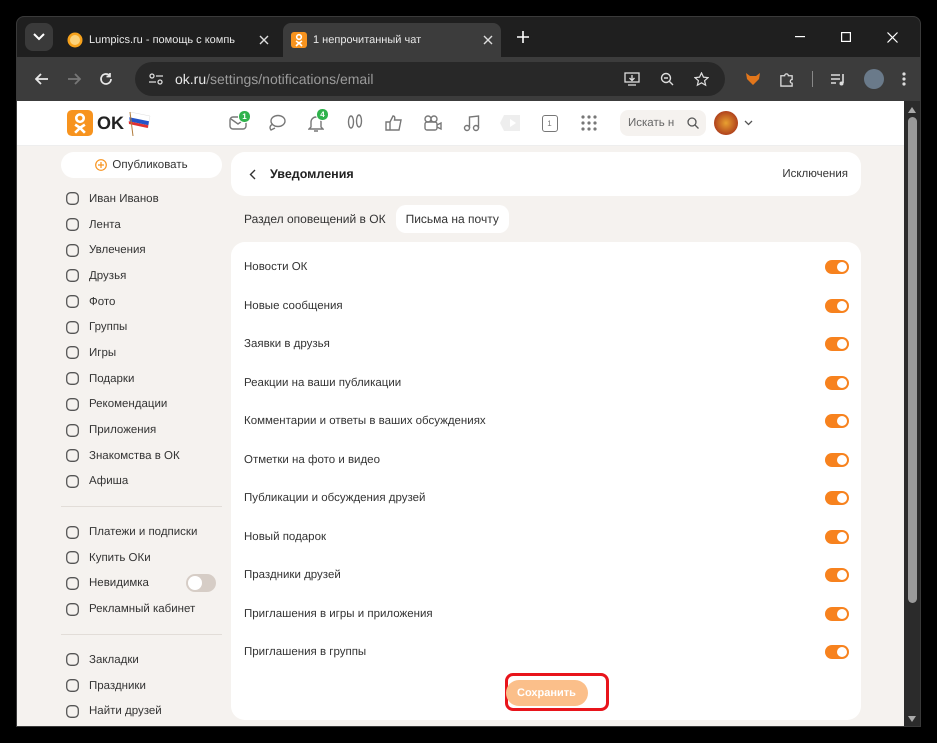 Image resolution: width=937 pixels, height=743 pixels. What do you see at coordinates (912, 110) in the screenshot?
I see `scroll-up-icon` at bounding box center [912, 110].